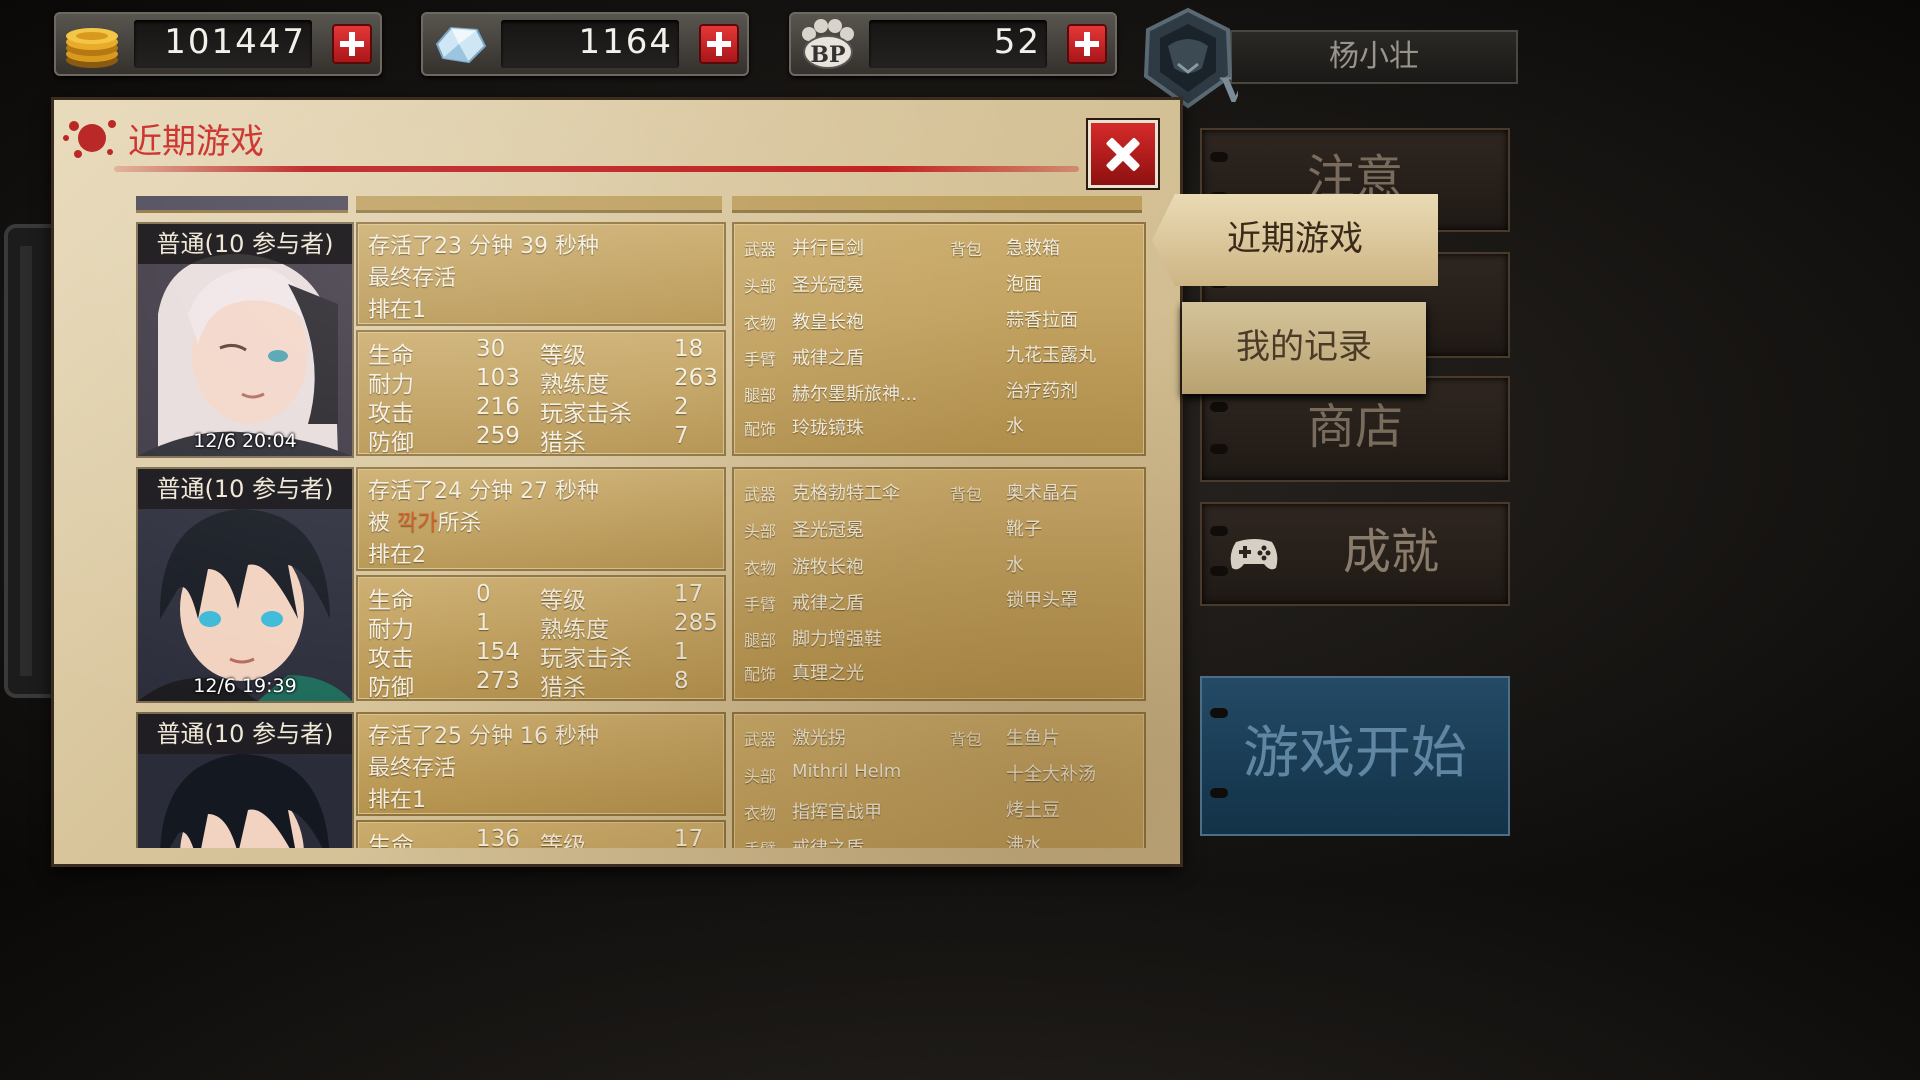 Image resolution: width=1920 pixels, height=1080 pixels. Describe the element at coordinates (483, 491) in the screenshot. I see `survival-time: 存活了24 分钟 27 秒种` at that location.